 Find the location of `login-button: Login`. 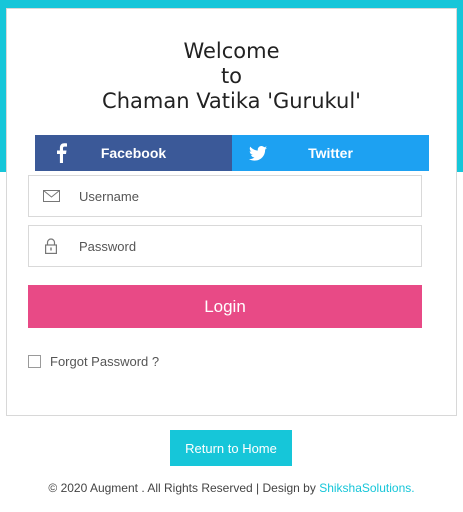

login-button: Login is located at coordinates (225, 306).